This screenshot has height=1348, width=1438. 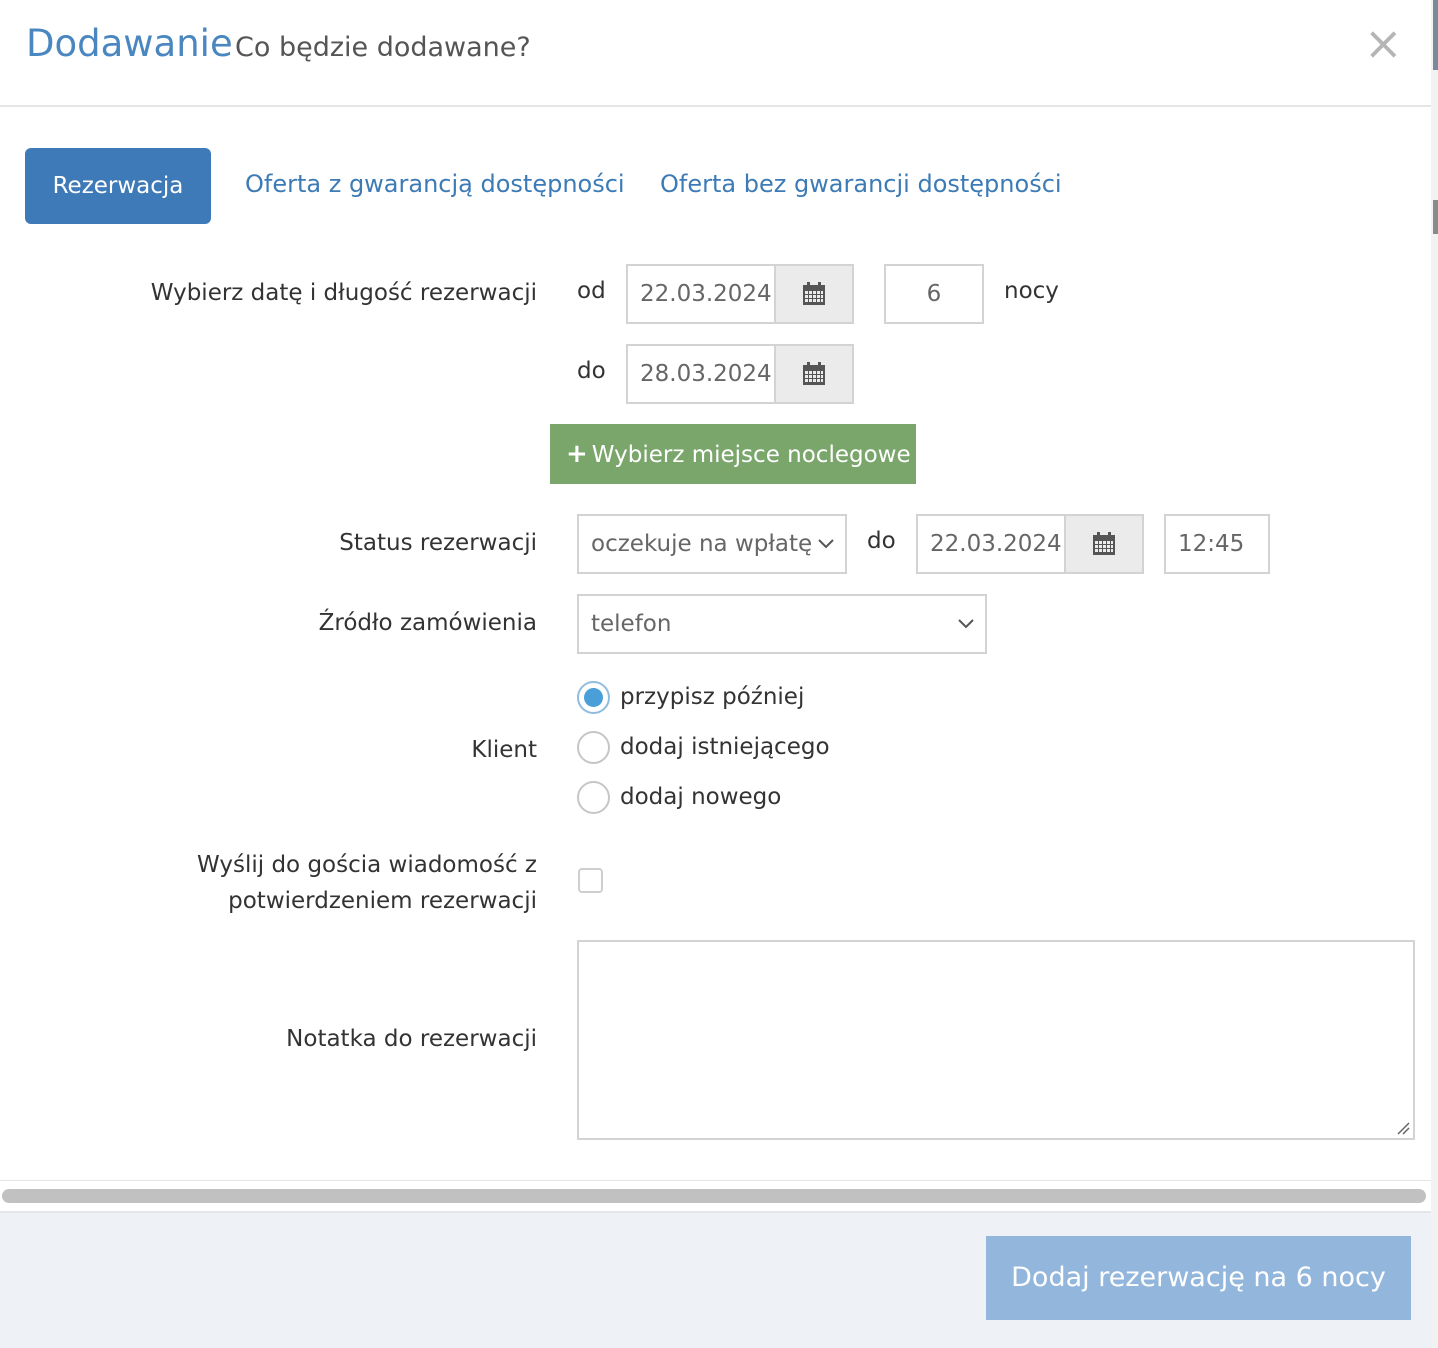 What do you see at coordinates (701, 374) in the screenshot?
I see `date-to-input: 28.03.2024` at bounding box center [701, 374].